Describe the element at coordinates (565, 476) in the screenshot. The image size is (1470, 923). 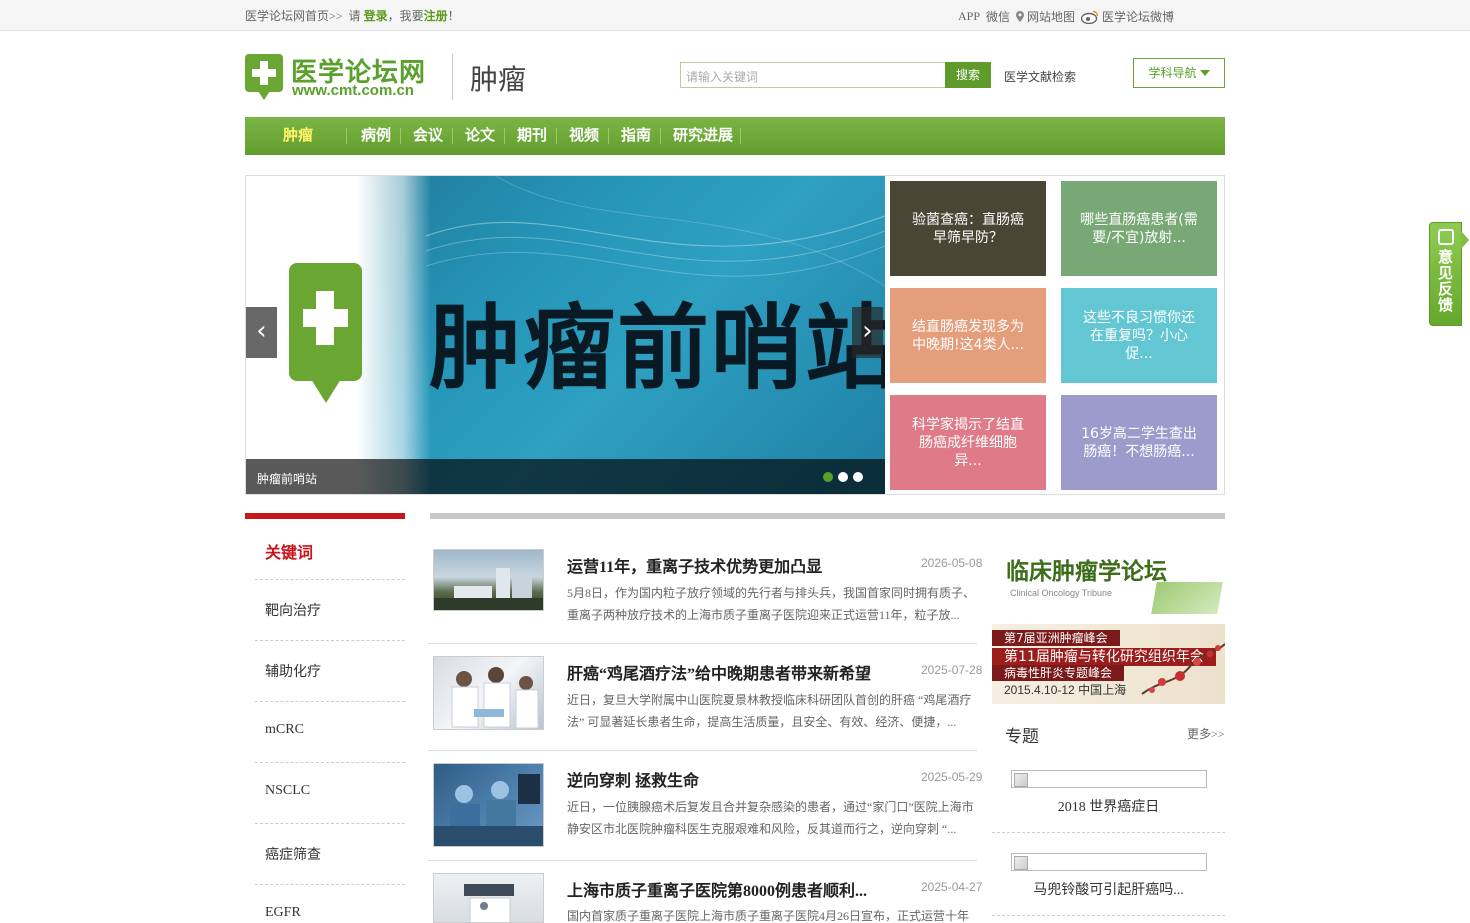
I see `slide-caption-bar` at that location.